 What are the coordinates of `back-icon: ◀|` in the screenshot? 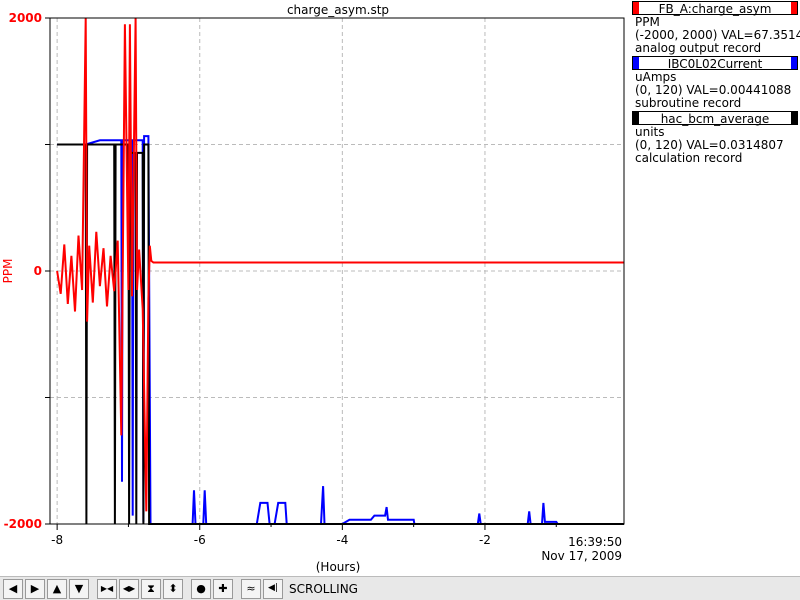 It's located at (273, 588).